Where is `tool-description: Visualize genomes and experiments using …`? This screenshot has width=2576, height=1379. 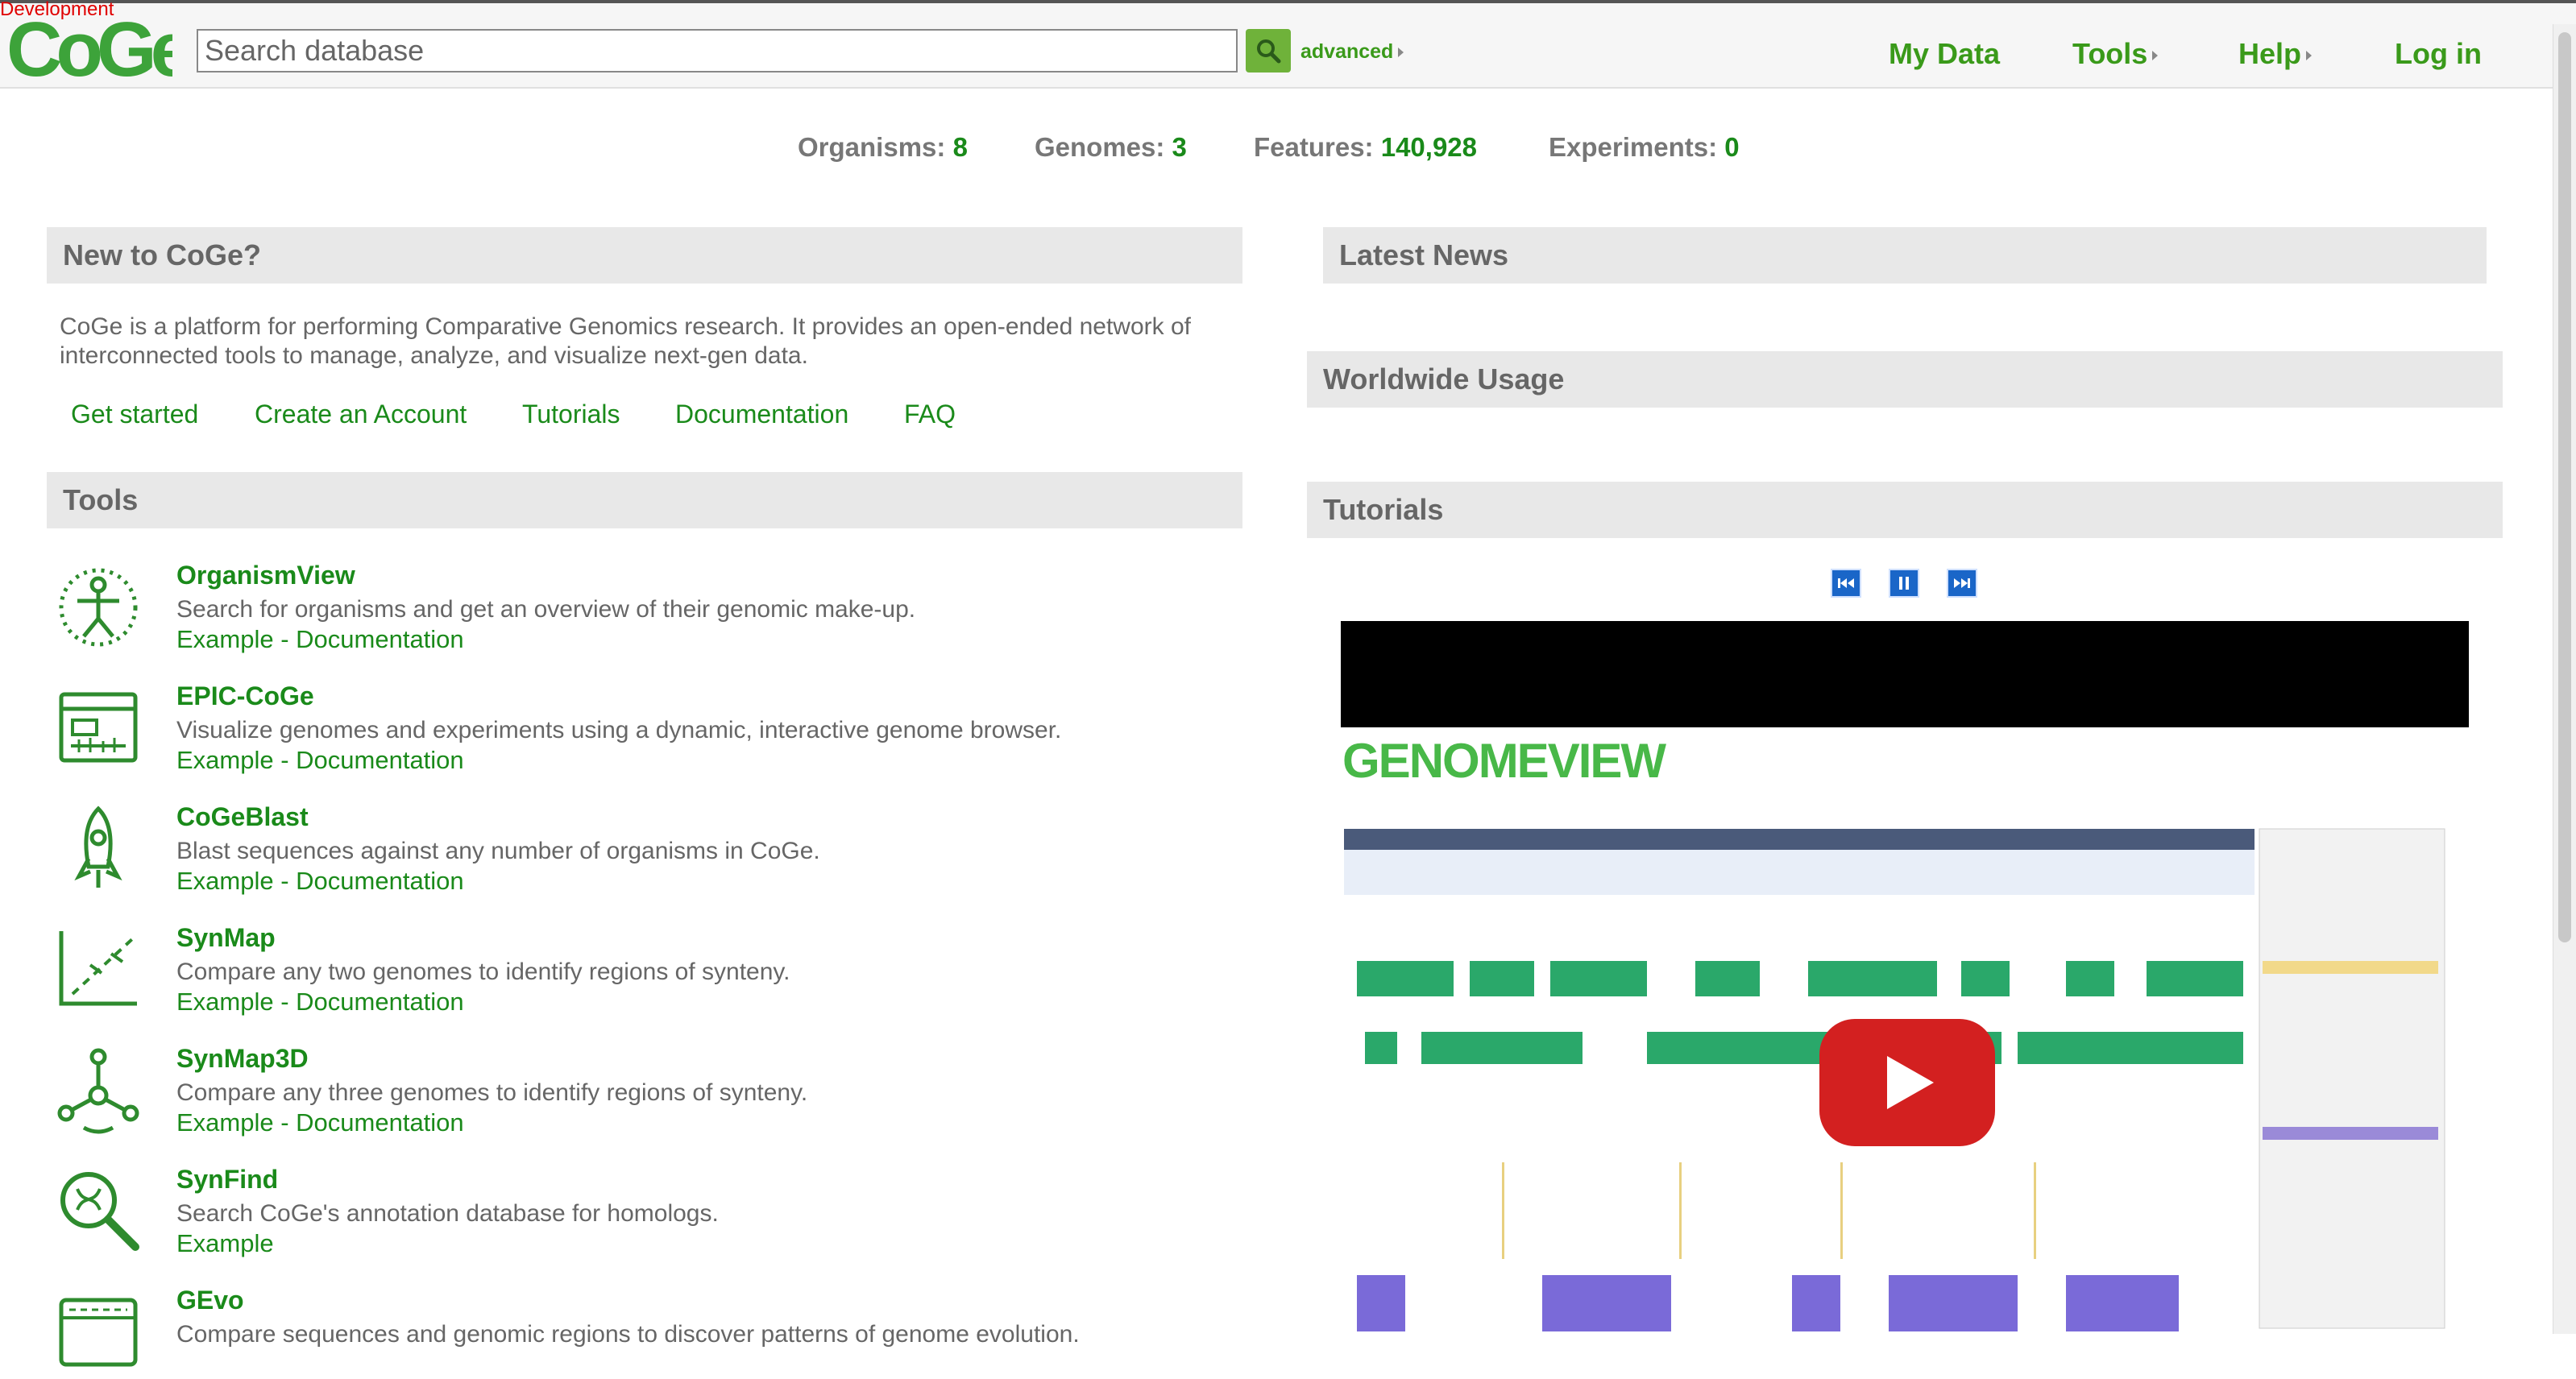
tool-description: Visualize genomes and experiments using … is located at coordinates (619, 730).